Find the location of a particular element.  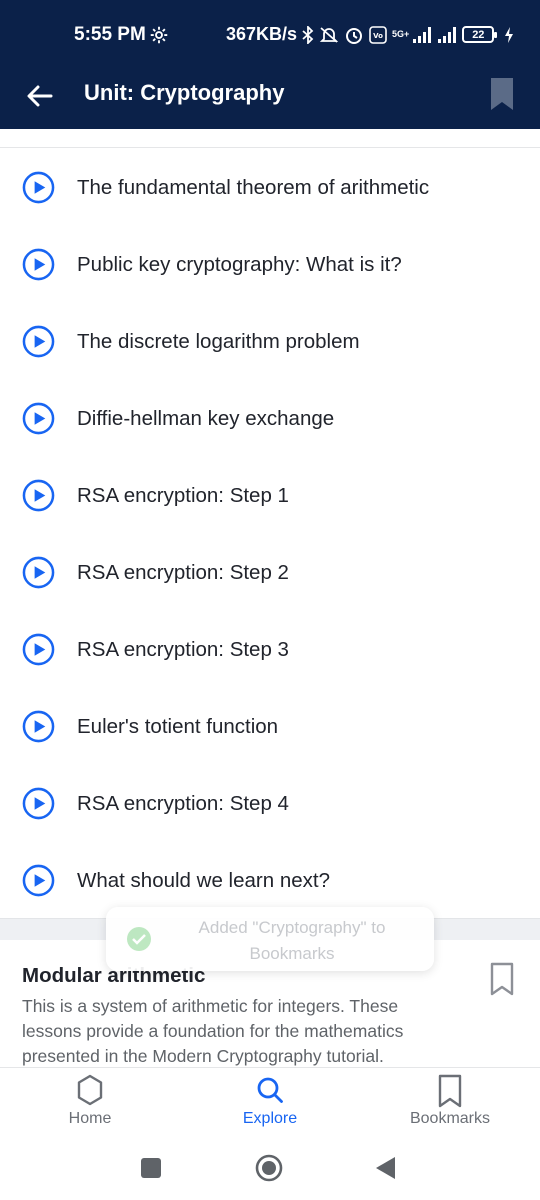

alarm-icon is located at coordinates (354, 35).